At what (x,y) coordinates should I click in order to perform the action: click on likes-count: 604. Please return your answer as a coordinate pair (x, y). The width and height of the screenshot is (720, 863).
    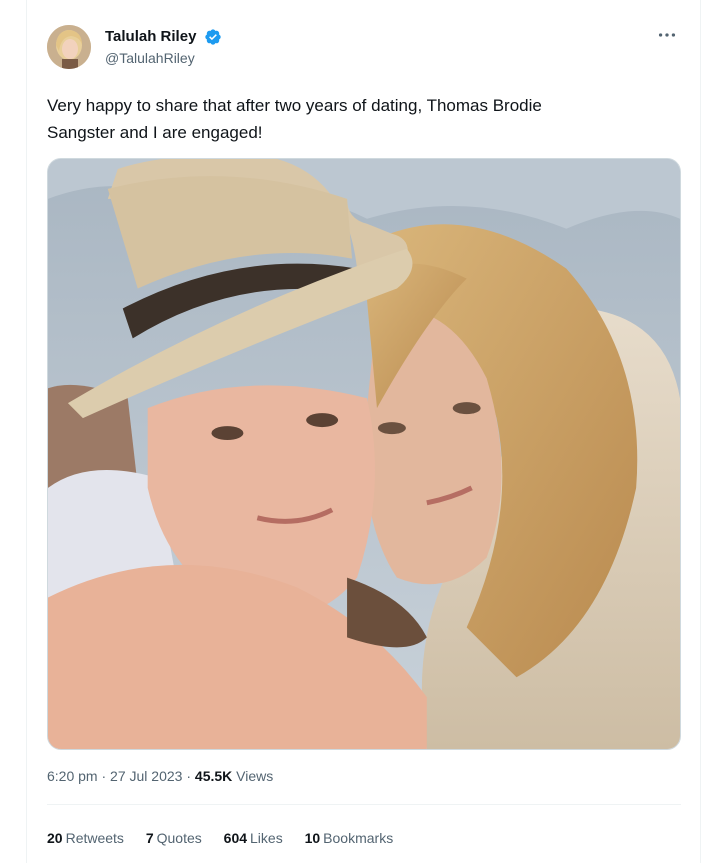
    Looking at the image, I should click on (235, 838).